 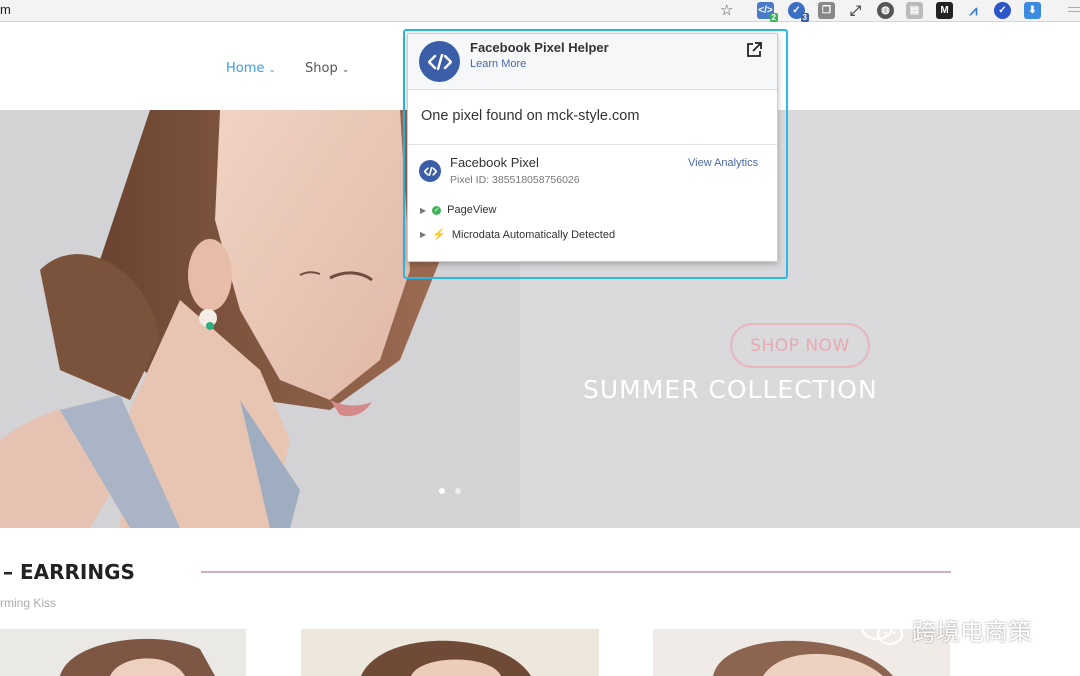 I want to click on m-extension-icon: M, so click(x=944, y=10).